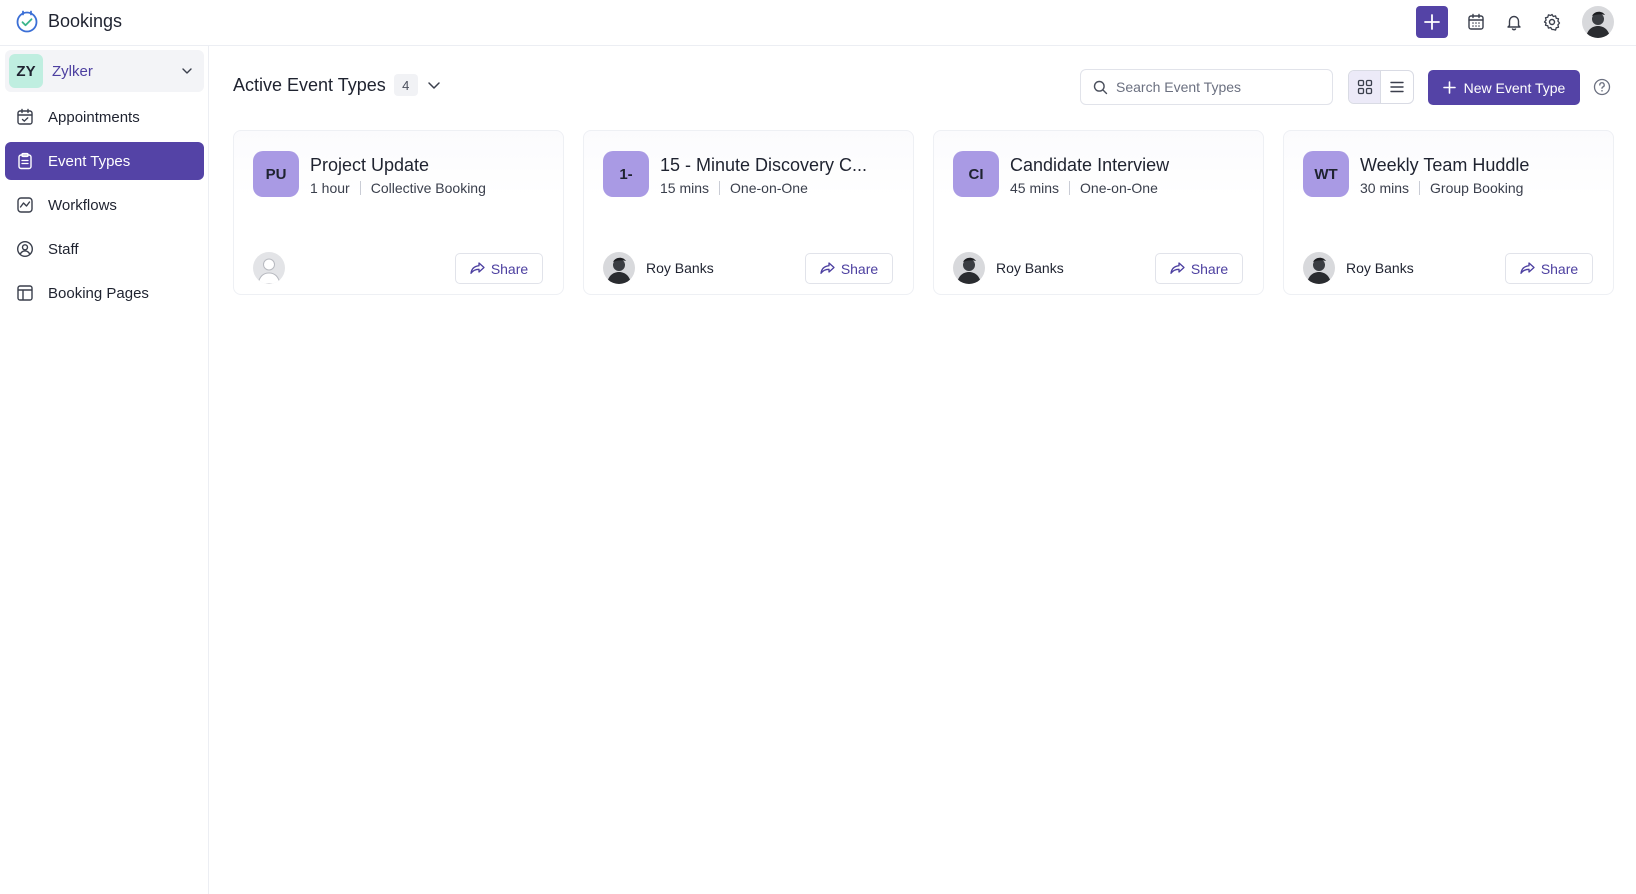  I want to click on bell-icon, so click(1514, 23).